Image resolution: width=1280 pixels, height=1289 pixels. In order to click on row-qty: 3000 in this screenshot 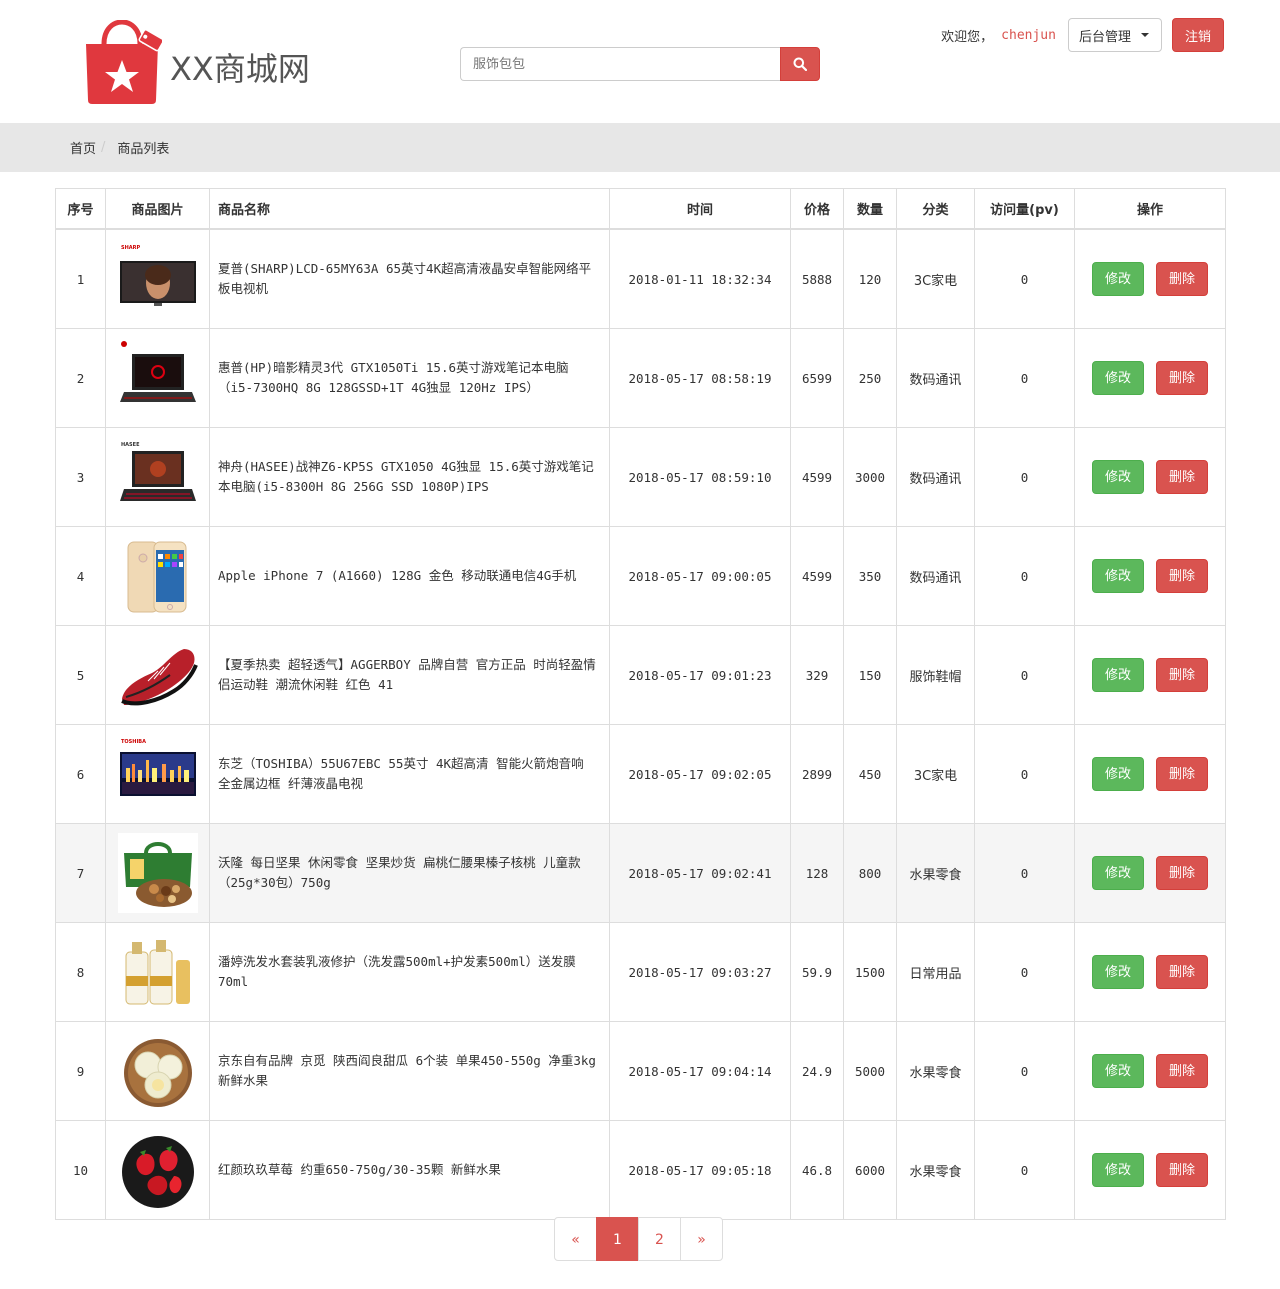, I will do `click(870, 477)`.